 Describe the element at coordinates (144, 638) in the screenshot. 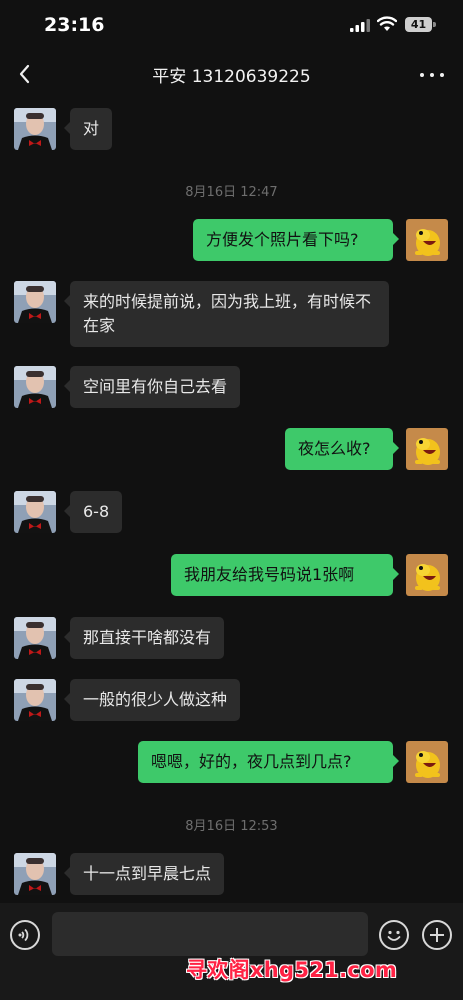

I see `message-bubble: 那直接干啥都没有` at that location.